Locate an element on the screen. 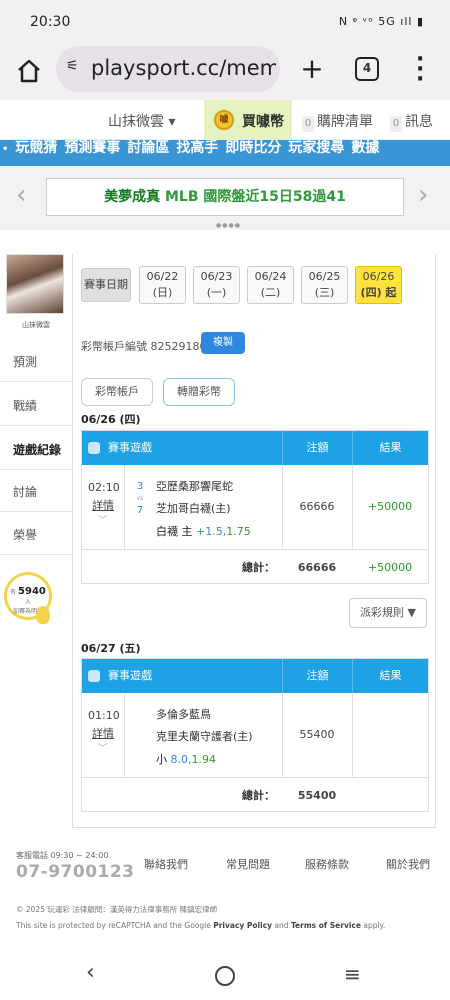 Image resolution: width=450 pixels, height=1000 pixels. date-value: 06/22 is located at coordinates (162, 276).